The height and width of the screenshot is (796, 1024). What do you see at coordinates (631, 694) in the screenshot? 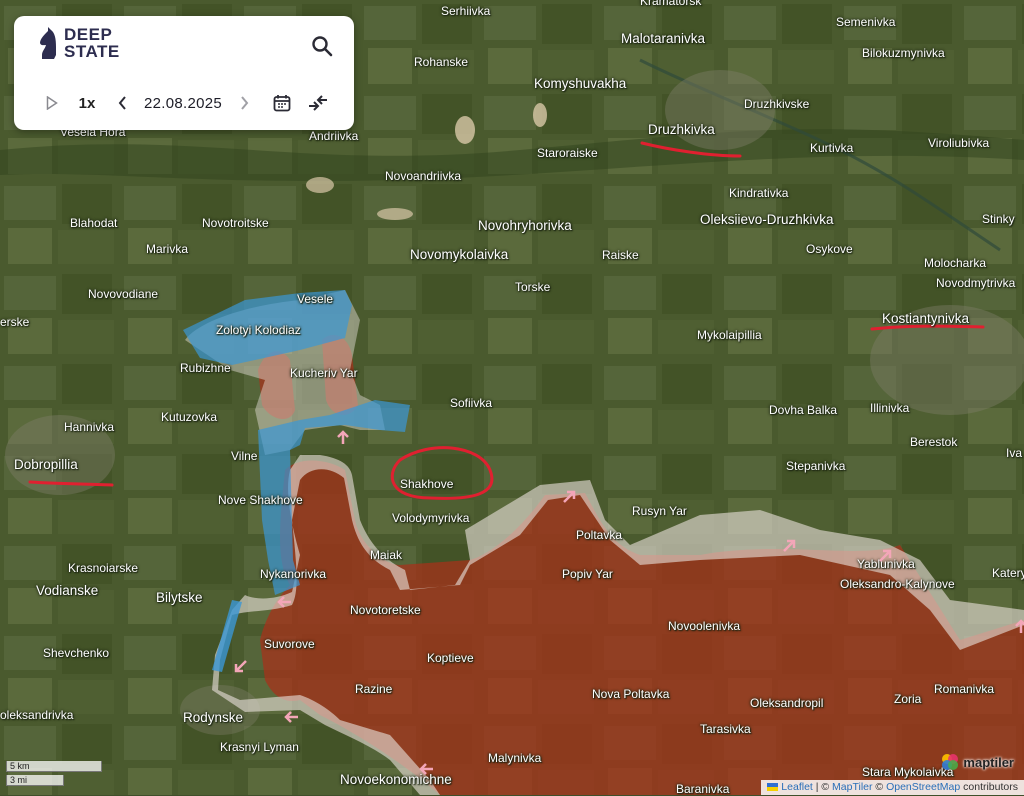
I see `map-label: Nova Poltavka` at bounding box center [631, 694].